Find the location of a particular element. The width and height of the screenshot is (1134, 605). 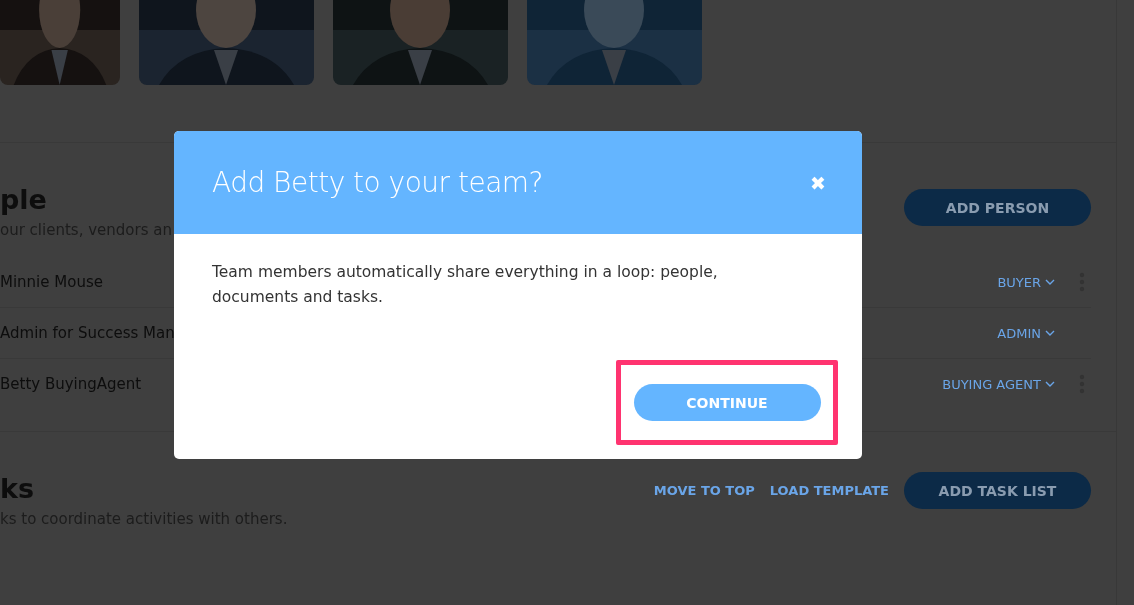

dialog-title: Add Betty to your team? is located at coordinates (377, 182).